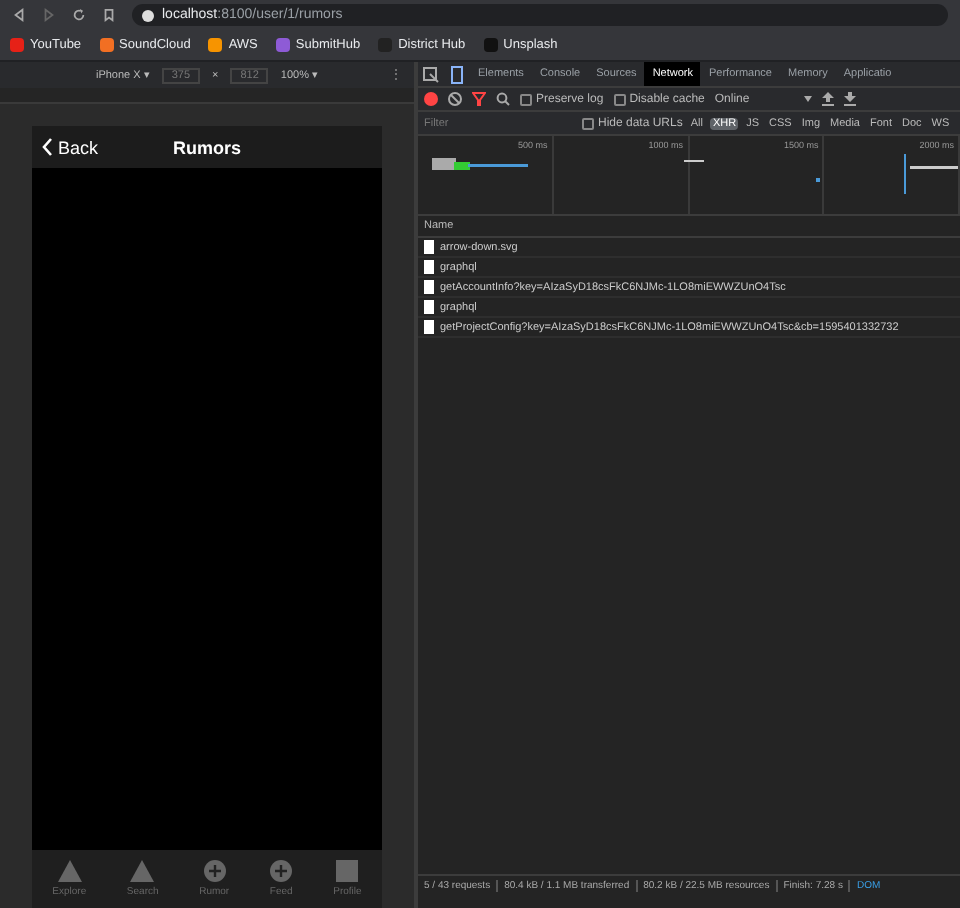 The height and width of the screenshot is (908, 960). Describe the element at coordinates (347, 871) in the screenshot. I see `square-icon` at that location.